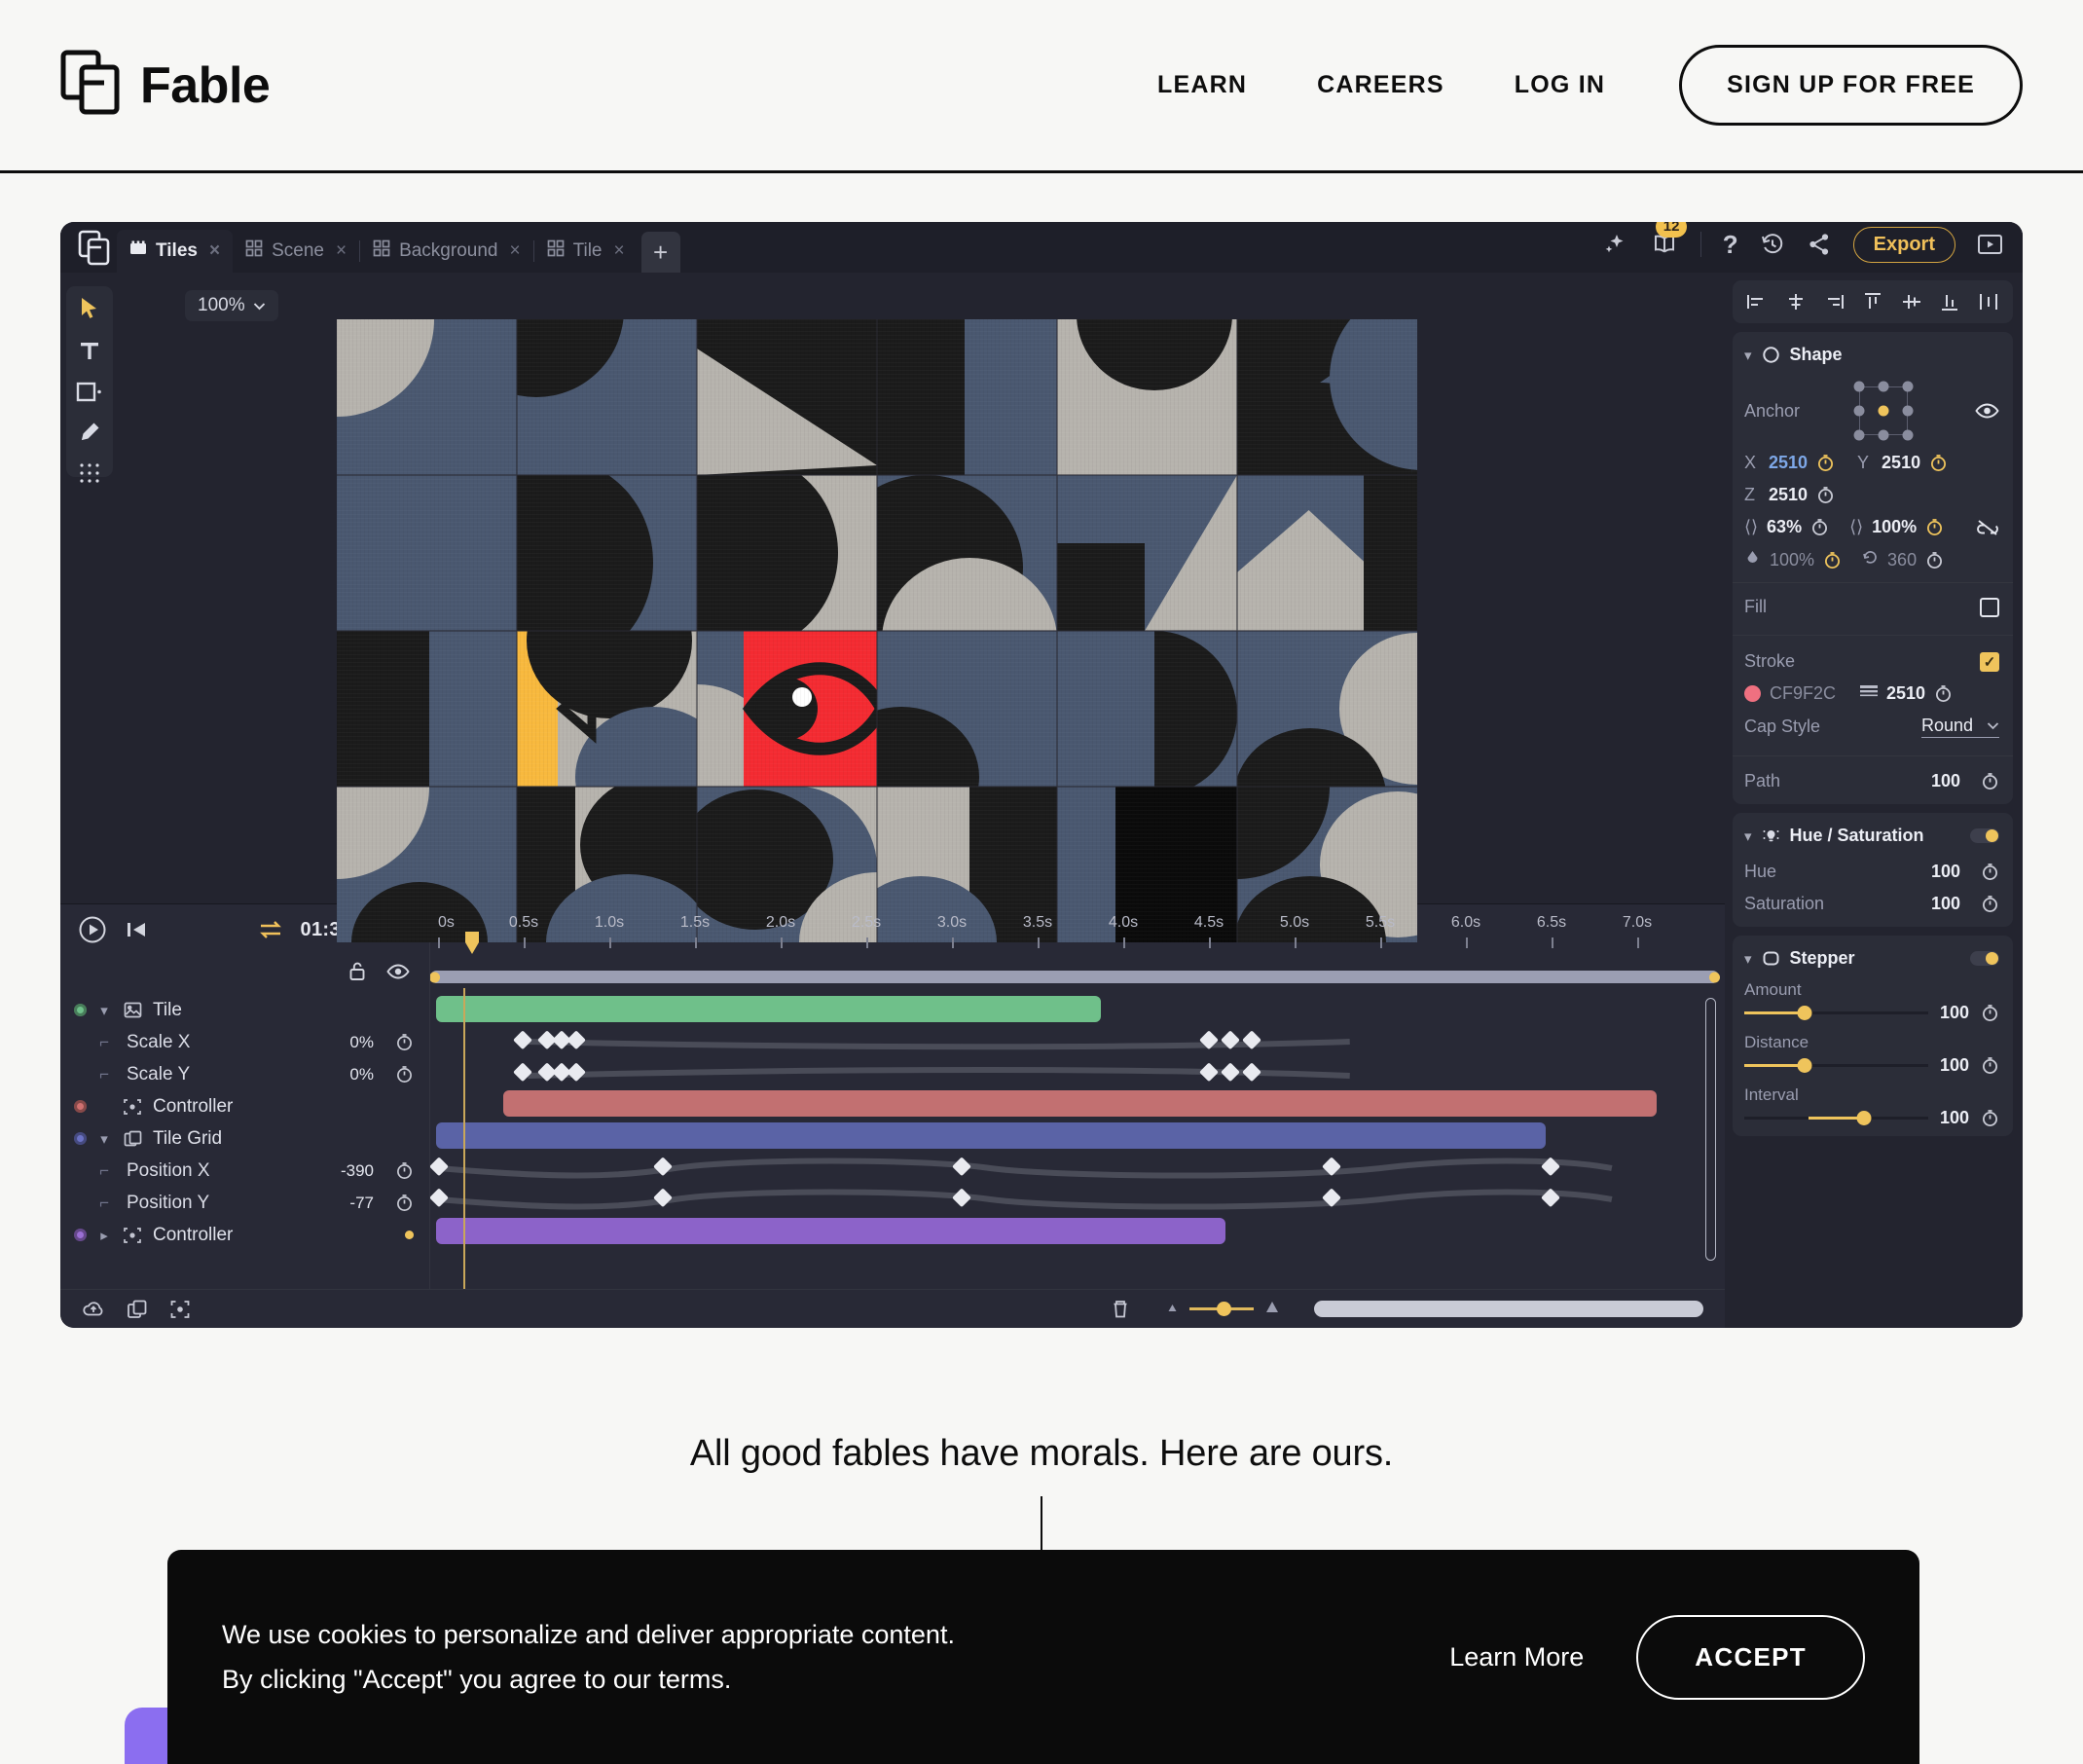  Describe the element at coordinates (1077, 1040) in the screenshot. I see `track-keyframes-scale-x` at that location.